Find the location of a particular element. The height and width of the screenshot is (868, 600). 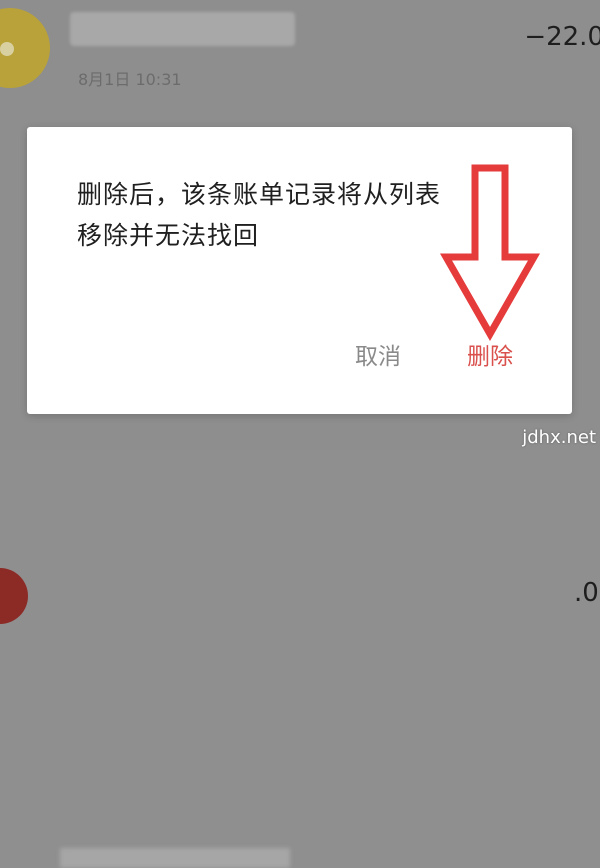

bill-amount: −22.0 is located at coordinates (562, 37).